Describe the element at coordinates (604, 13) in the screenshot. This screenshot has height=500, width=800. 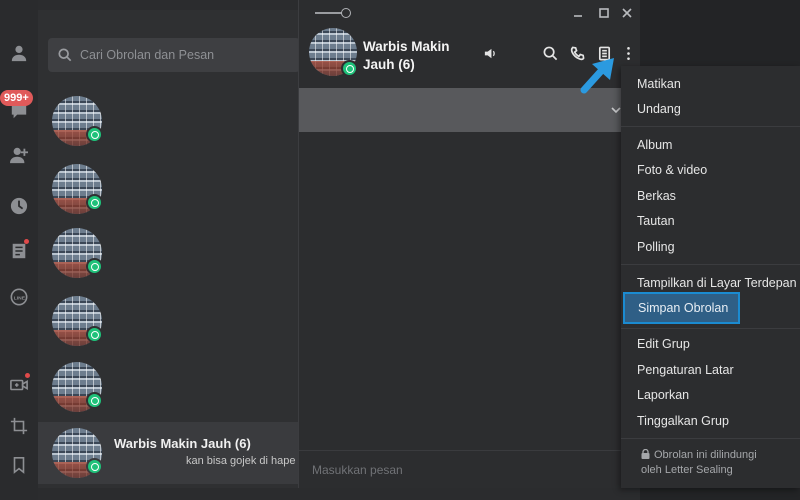
I see `maximize-icon` at that location.